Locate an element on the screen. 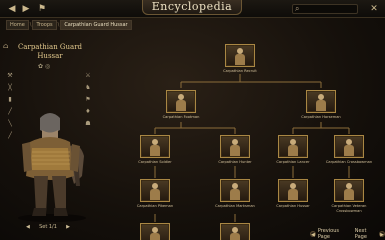  tree-node-recruit: Carpathian Recruit is located at coordinates (240, 59).